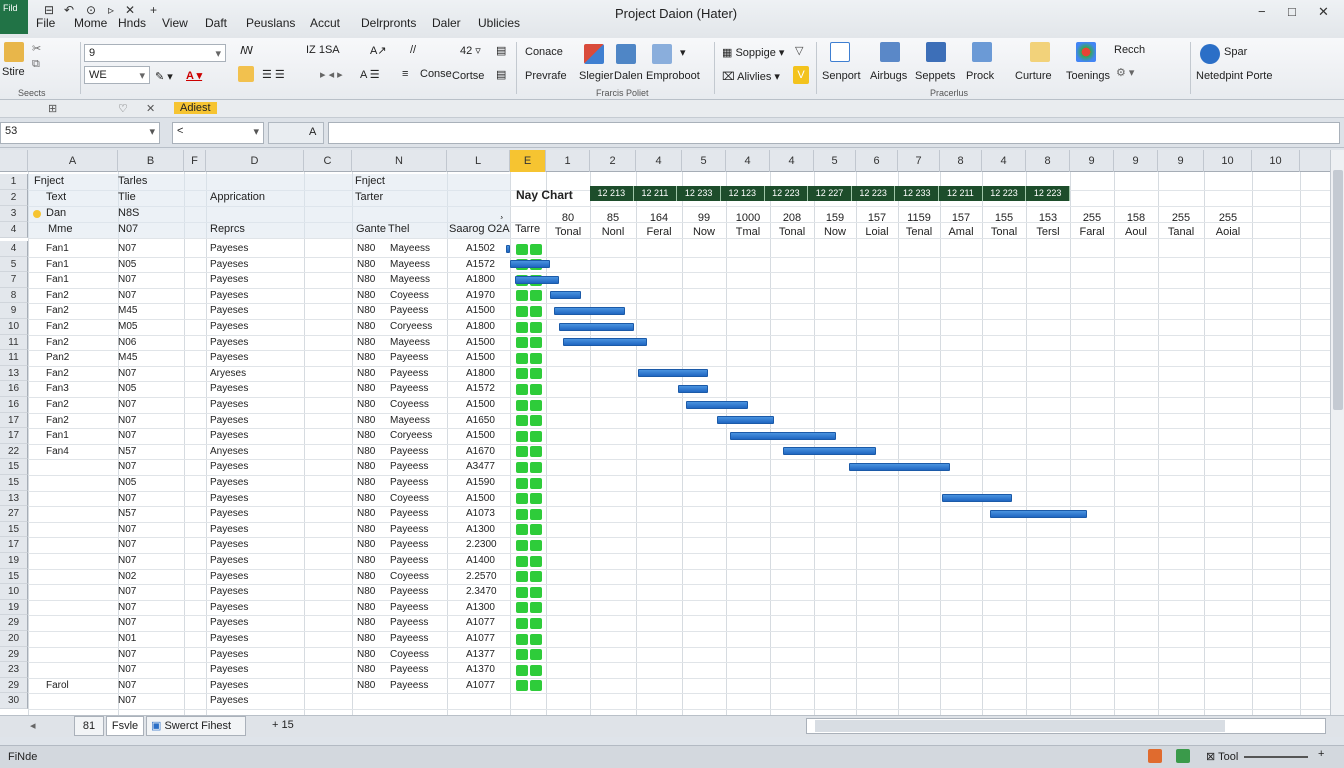 The image size is (1344, 768). I want to click on chevron-down-icon: ▾, so click(683, 52).